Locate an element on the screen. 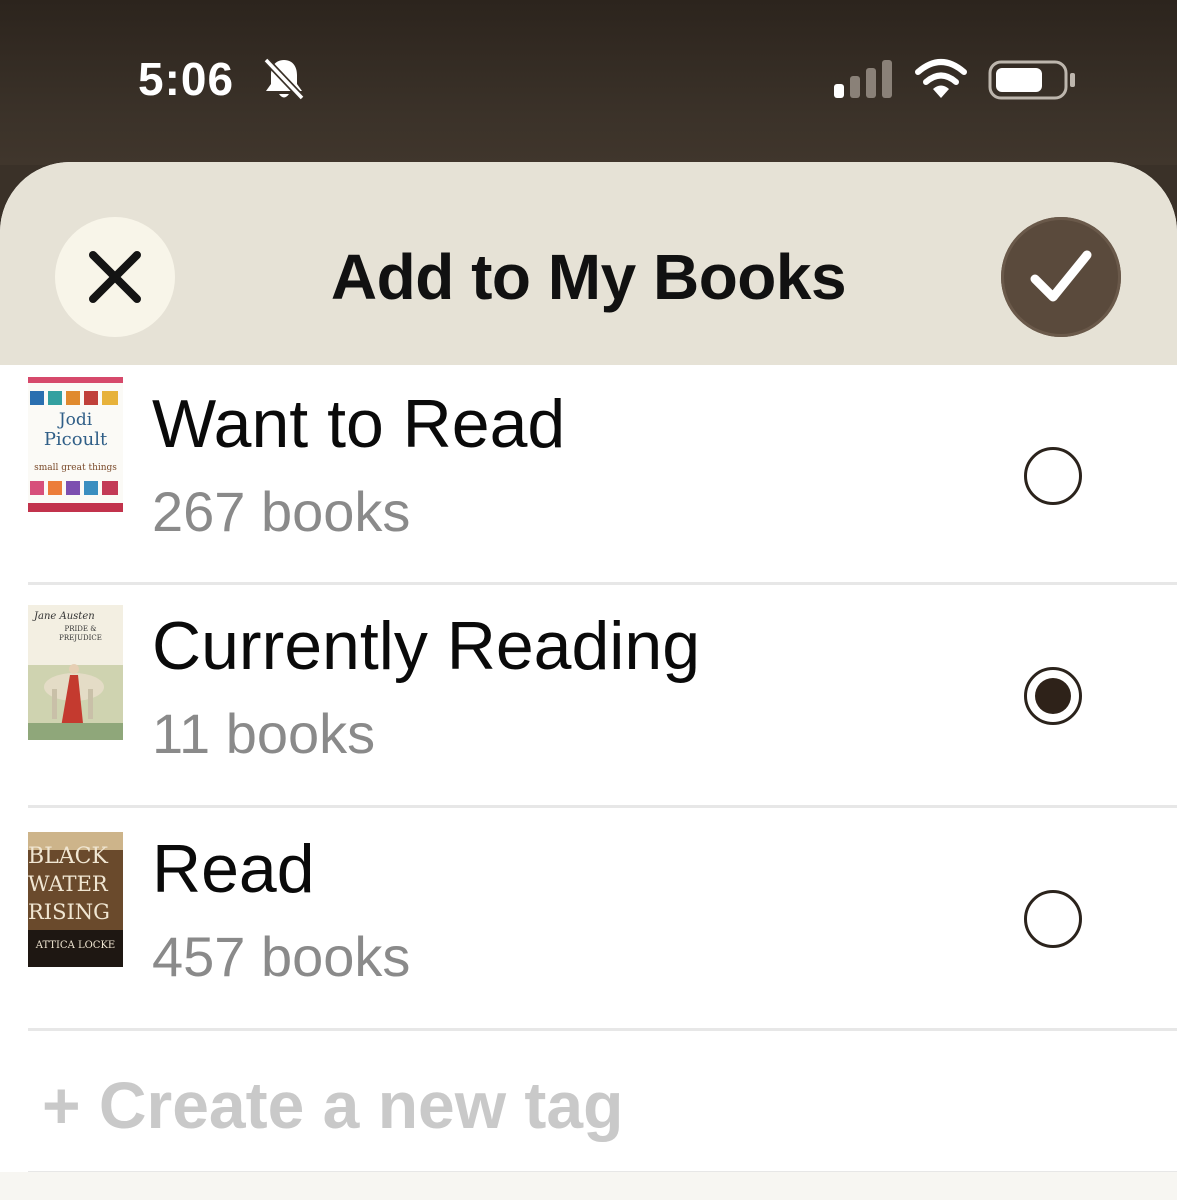 The height and width of the screenshot is (1200, 1177). book-cover: BLACK WATER RISING ATTICA LOCKE is located at coordinates (75, 899).